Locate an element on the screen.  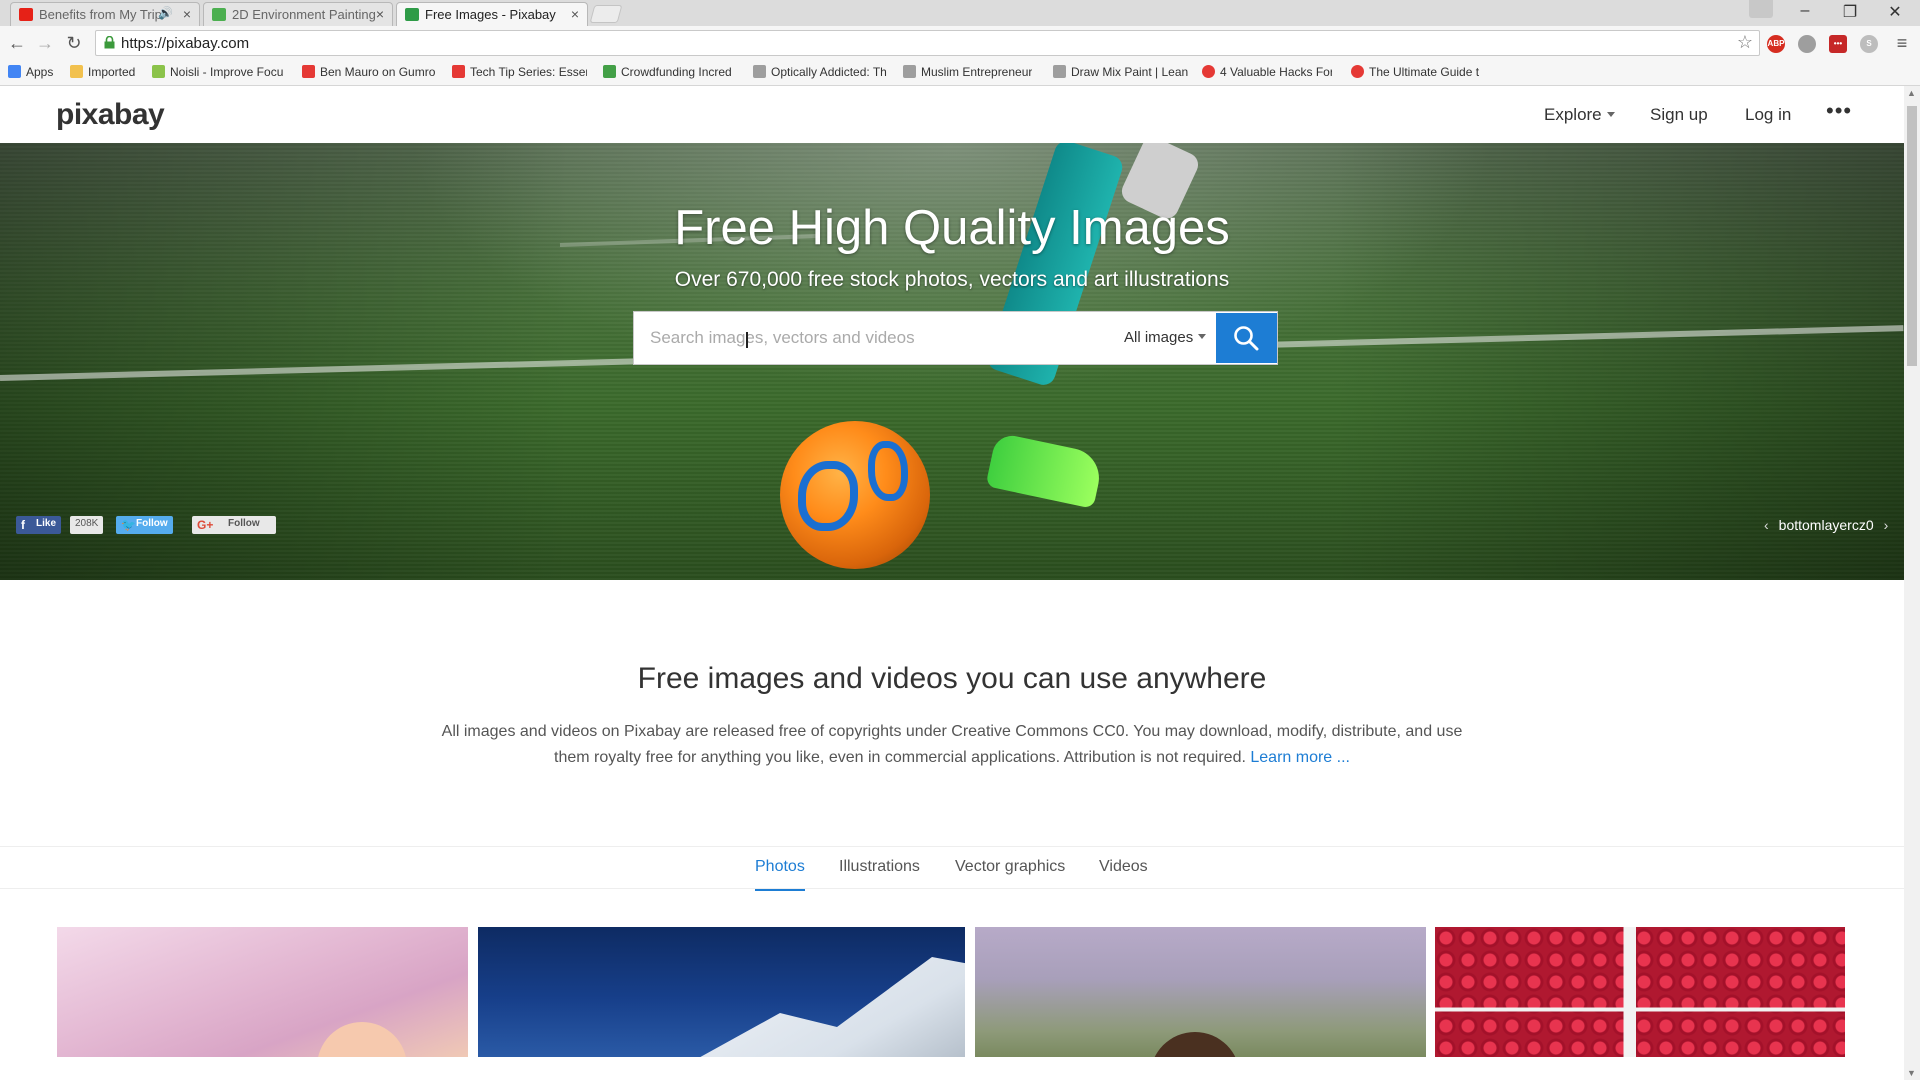
like-label: Like is located at coordinates (46, 523).